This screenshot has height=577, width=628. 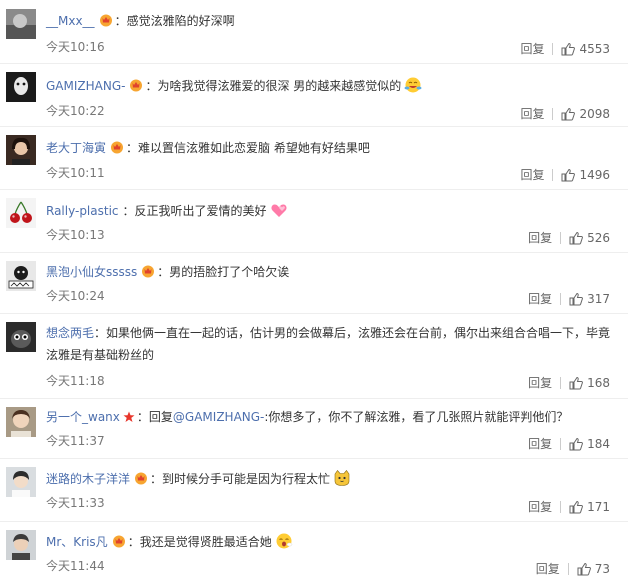 What do you see at coordinates (254, 148) in the screenshot?
I see `comment-text: 难以置信泫雅如此恋爱脑 希望她有好结果吧` at bounding box center [254, 148].